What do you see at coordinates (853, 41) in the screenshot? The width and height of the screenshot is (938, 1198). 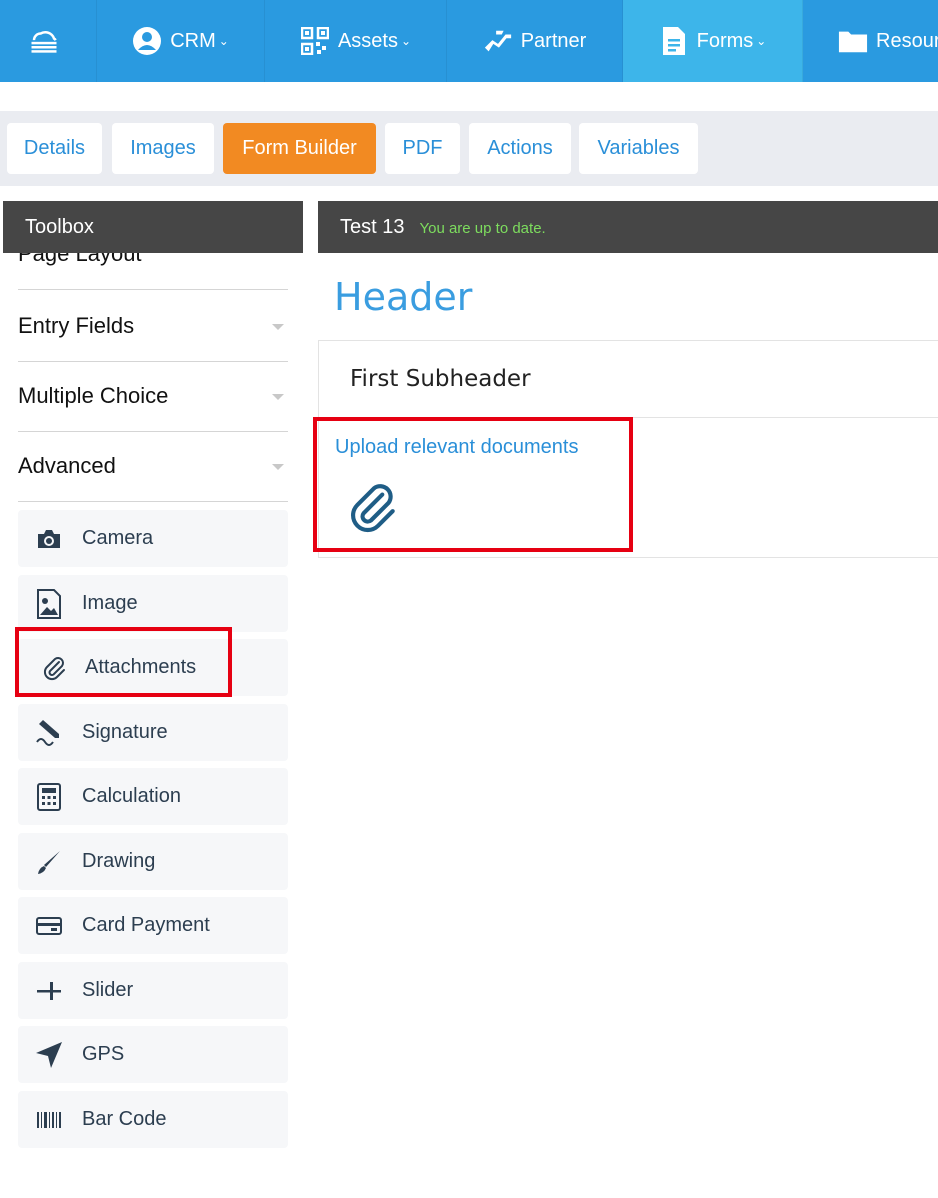 I see `folder-icon` at bounding box center [853, 41].